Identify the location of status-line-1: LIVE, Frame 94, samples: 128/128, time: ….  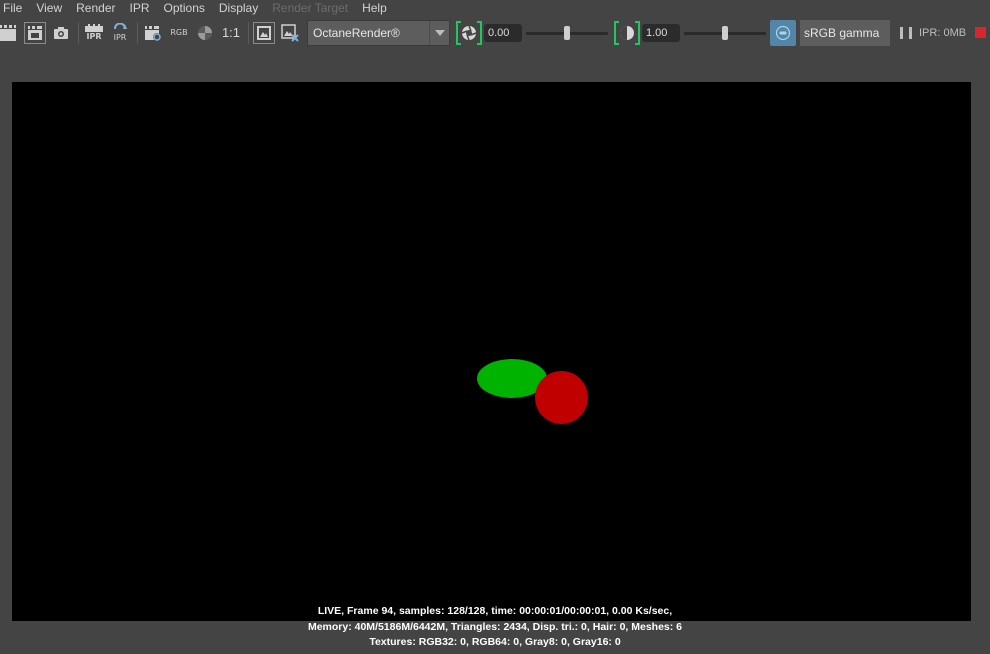
(495, 611).